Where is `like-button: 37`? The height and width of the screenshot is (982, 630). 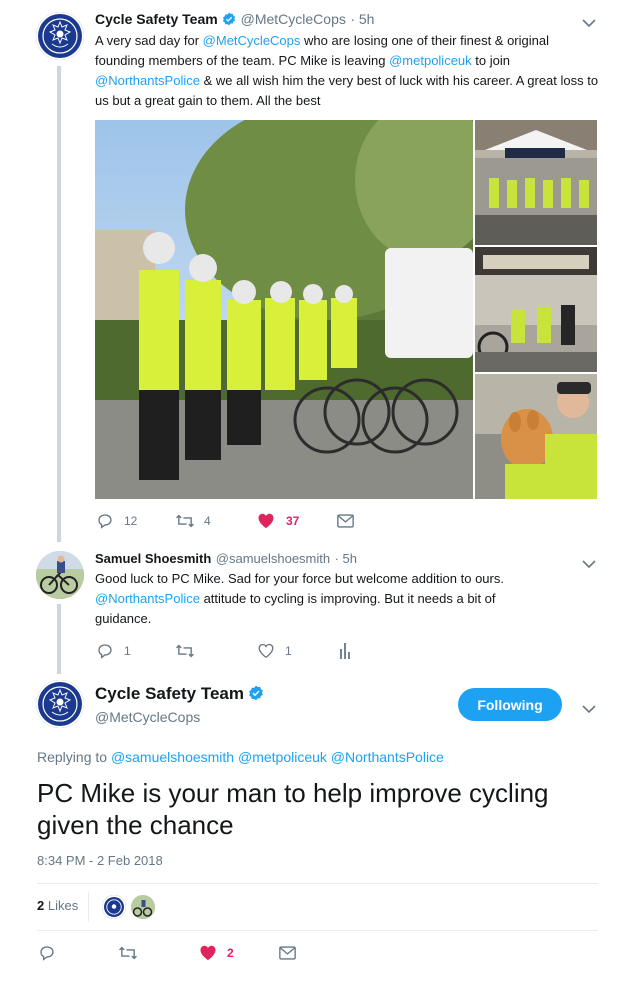
like-button: 37 is located at coordinates (278, 520).